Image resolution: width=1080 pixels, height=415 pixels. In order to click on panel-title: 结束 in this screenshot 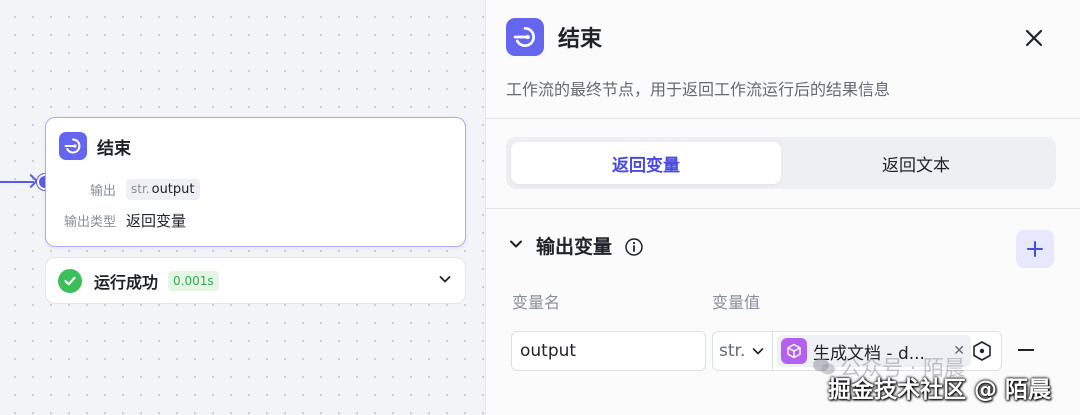, I will do `click(580, 39)`.